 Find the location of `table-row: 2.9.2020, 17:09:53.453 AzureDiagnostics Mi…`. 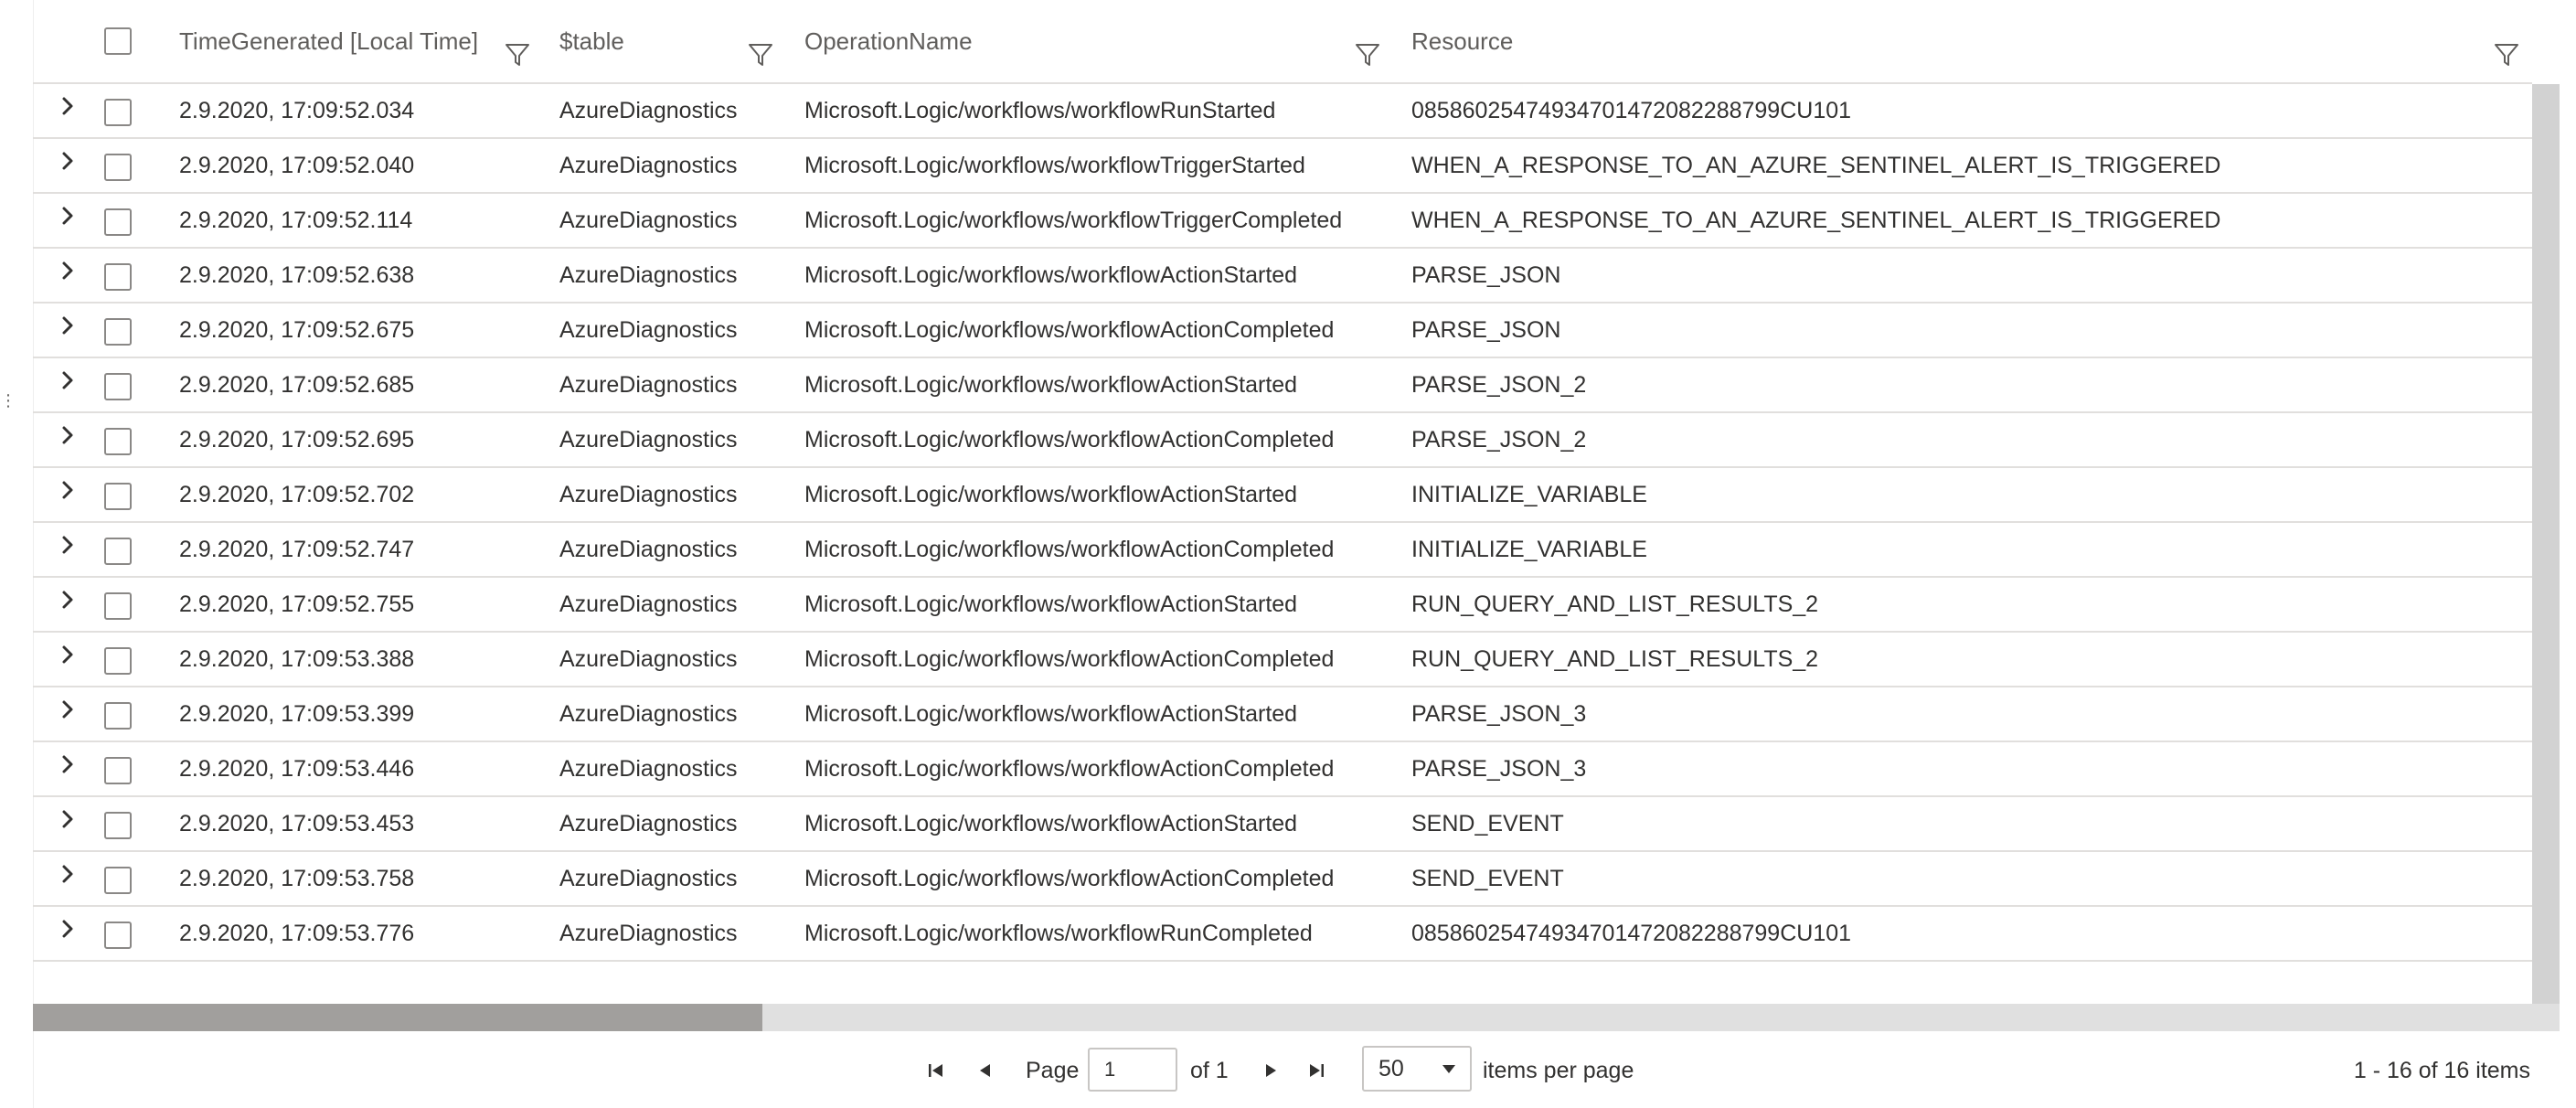

table-row: 2.9.2020, 17:09:53.453 AzureDiagnostics Mi… is located at coordinates (1282, 824).